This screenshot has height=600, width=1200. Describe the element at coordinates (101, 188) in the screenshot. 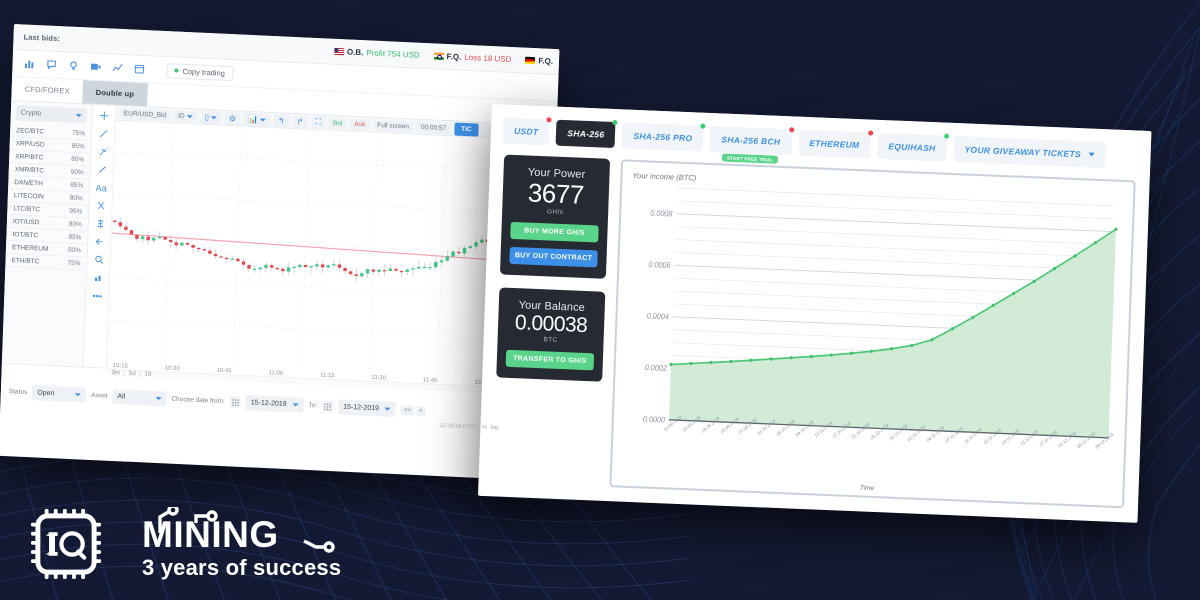

I see `text-icon: Aa` at that location.